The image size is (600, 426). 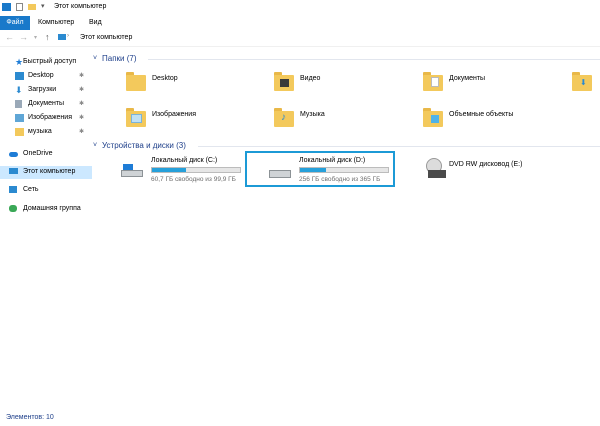 I want to click on sidebar-item-label: Сеть, so click(x=31, y=189).